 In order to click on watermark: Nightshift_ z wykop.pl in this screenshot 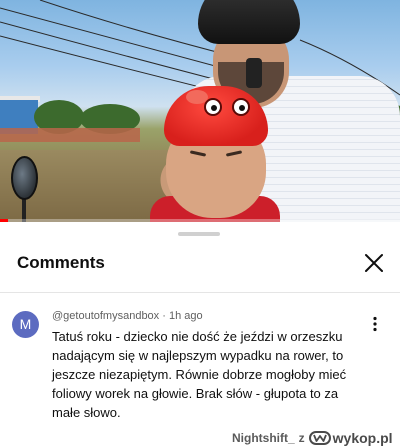, I will do `click(312, 438)`.